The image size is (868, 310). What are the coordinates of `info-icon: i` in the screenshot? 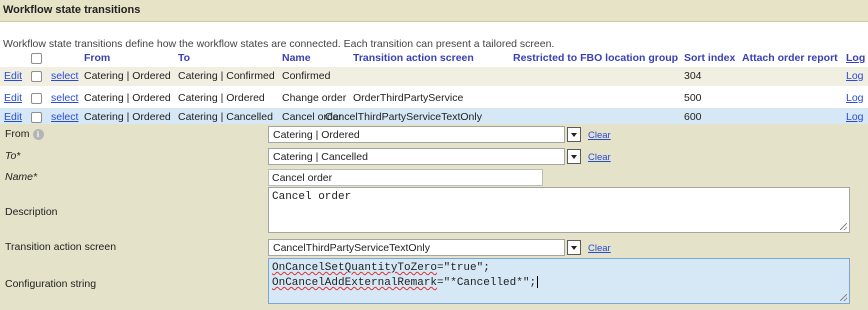 It's located at (38, 134).